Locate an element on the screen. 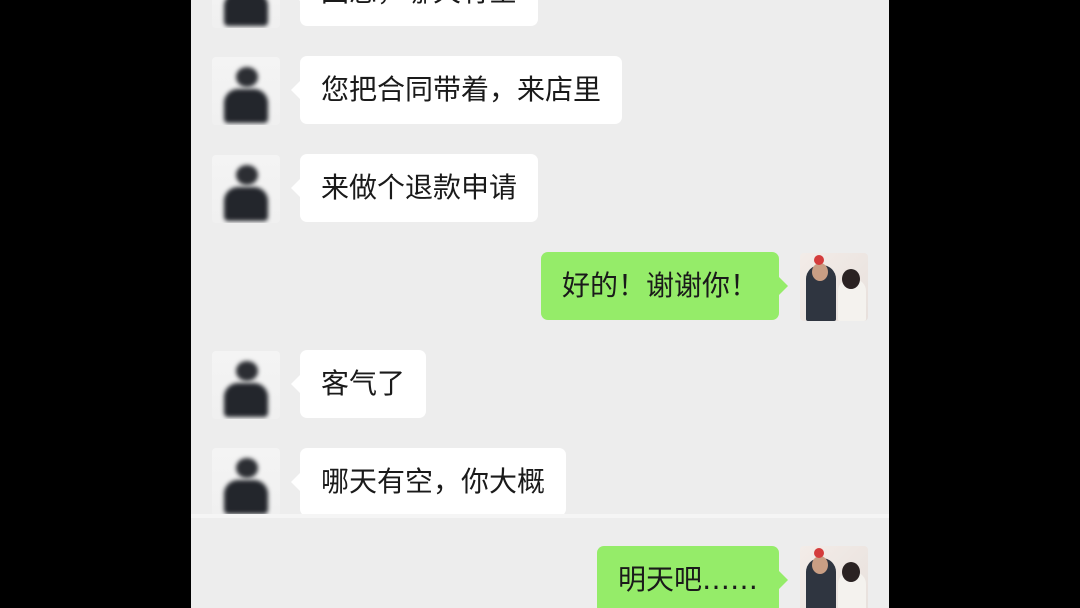  message-text: 哪天有空，你大概 is located at coordinates (433, 481).